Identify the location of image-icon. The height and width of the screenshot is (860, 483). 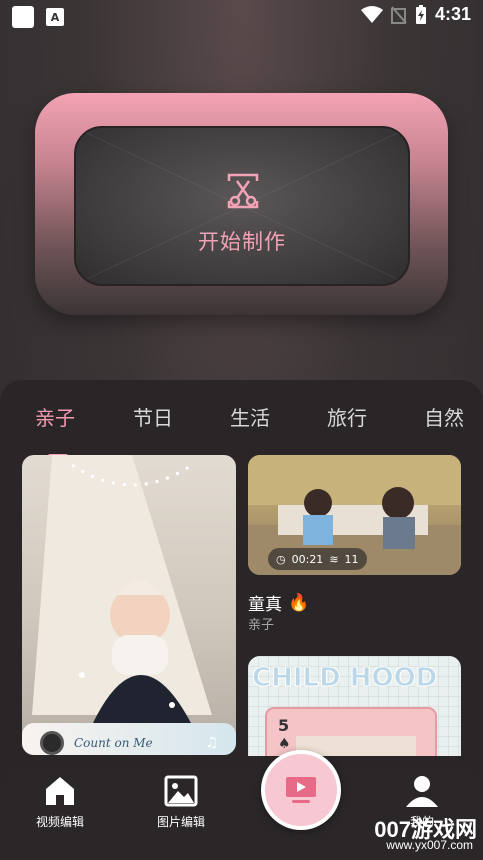
(181, 791).